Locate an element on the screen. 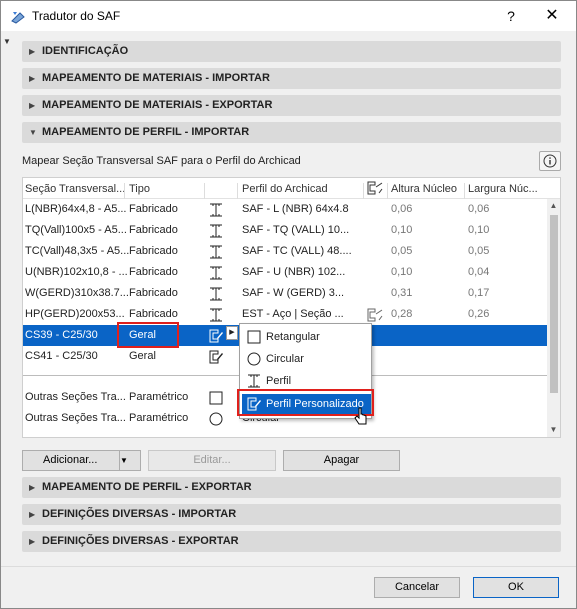  info-icon is located at coordinates (550, 161).